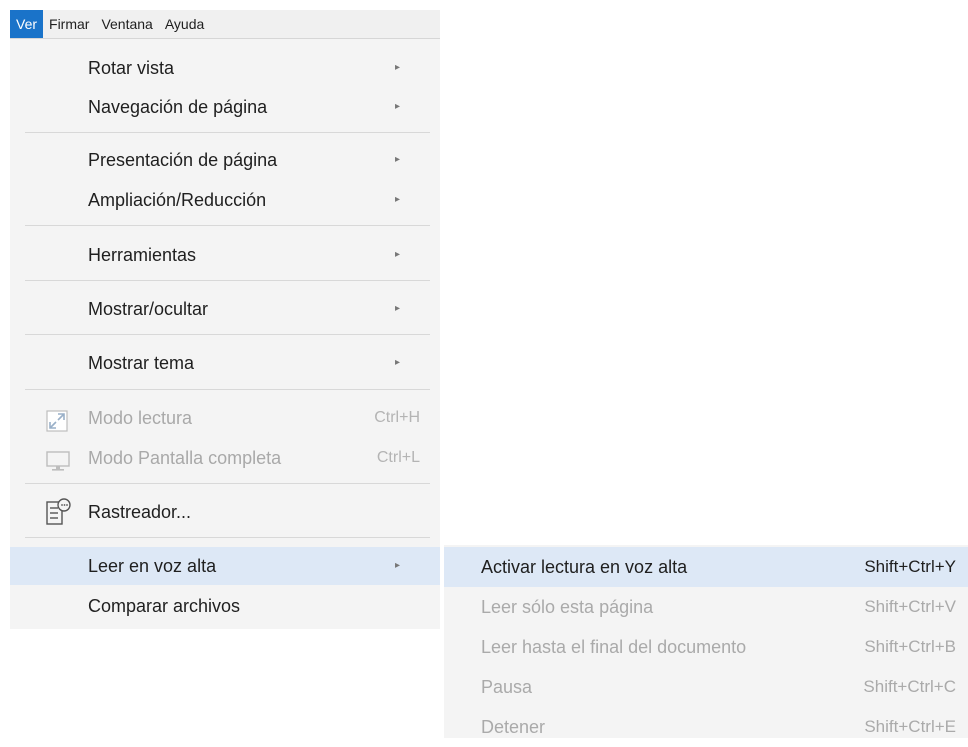 Image resolution: width=968 pixels, height=747 pixels. Describe the element at coordinates (164, 606) in the screenshot. I see `menu-item-label: Comparar archivos` at that location.